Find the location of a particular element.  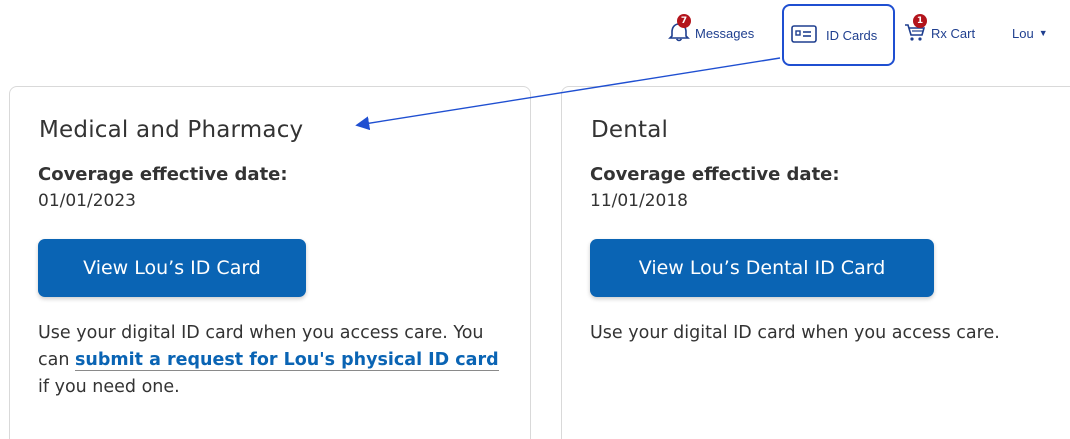

view-id-card-button: View Lou’s ID Card is located at coordinates (172, 268).